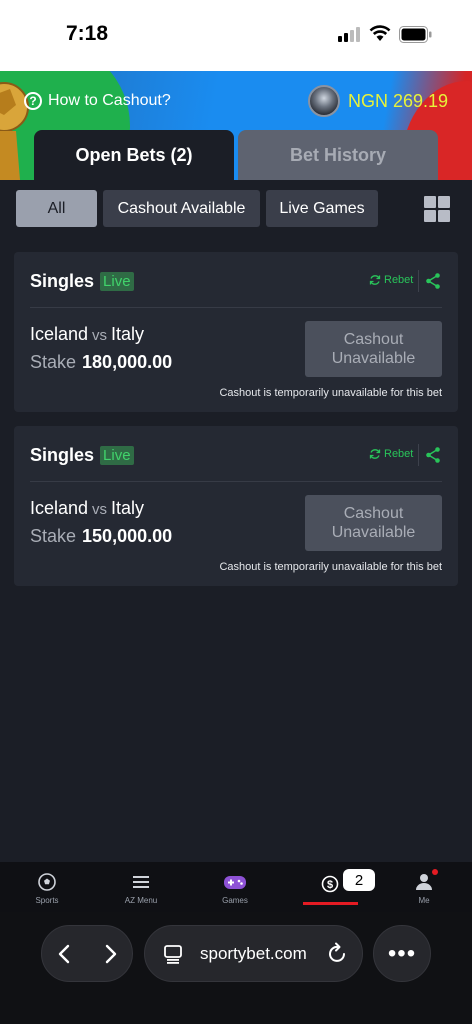 The image size is (472, 1024). I want to click on bottom-nav: Sports AZ Menu Games $ Me, so click(236, 887).